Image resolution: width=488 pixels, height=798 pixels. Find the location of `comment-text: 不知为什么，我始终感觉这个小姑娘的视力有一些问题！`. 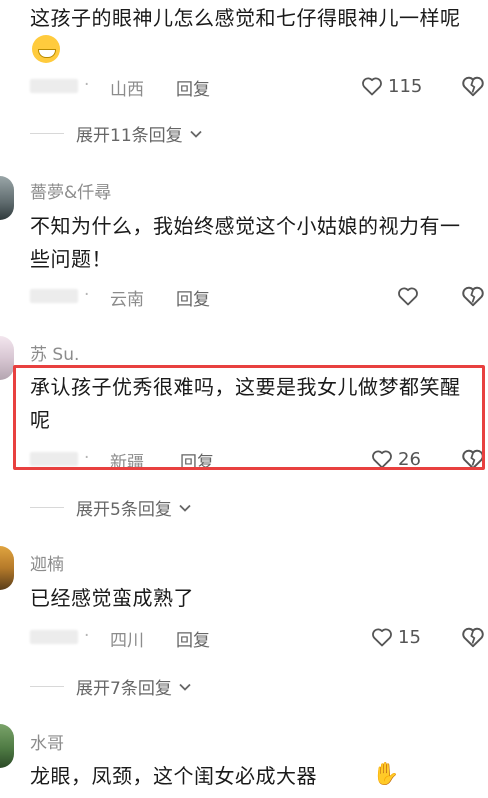

comment-text: 不知为什么，我始终感觉这个小姑娘的视力有一些问题！ is located at coordinates (245, 242).